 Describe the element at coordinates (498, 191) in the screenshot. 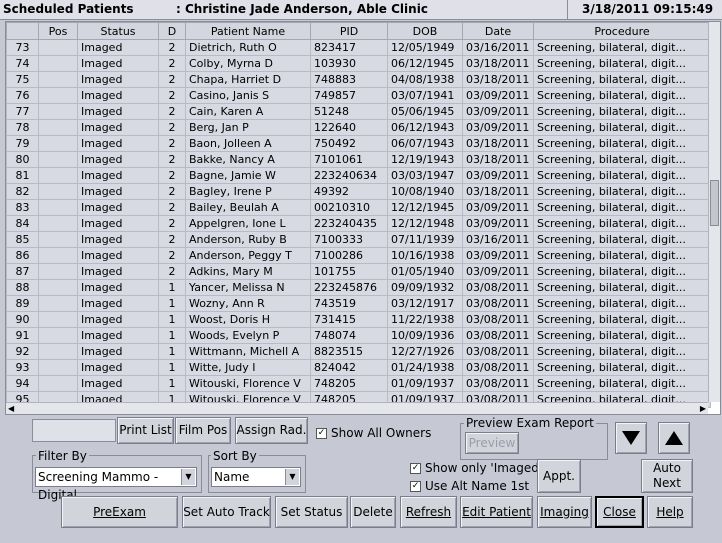

I see `table-cell: 03/18/2011` at that location.